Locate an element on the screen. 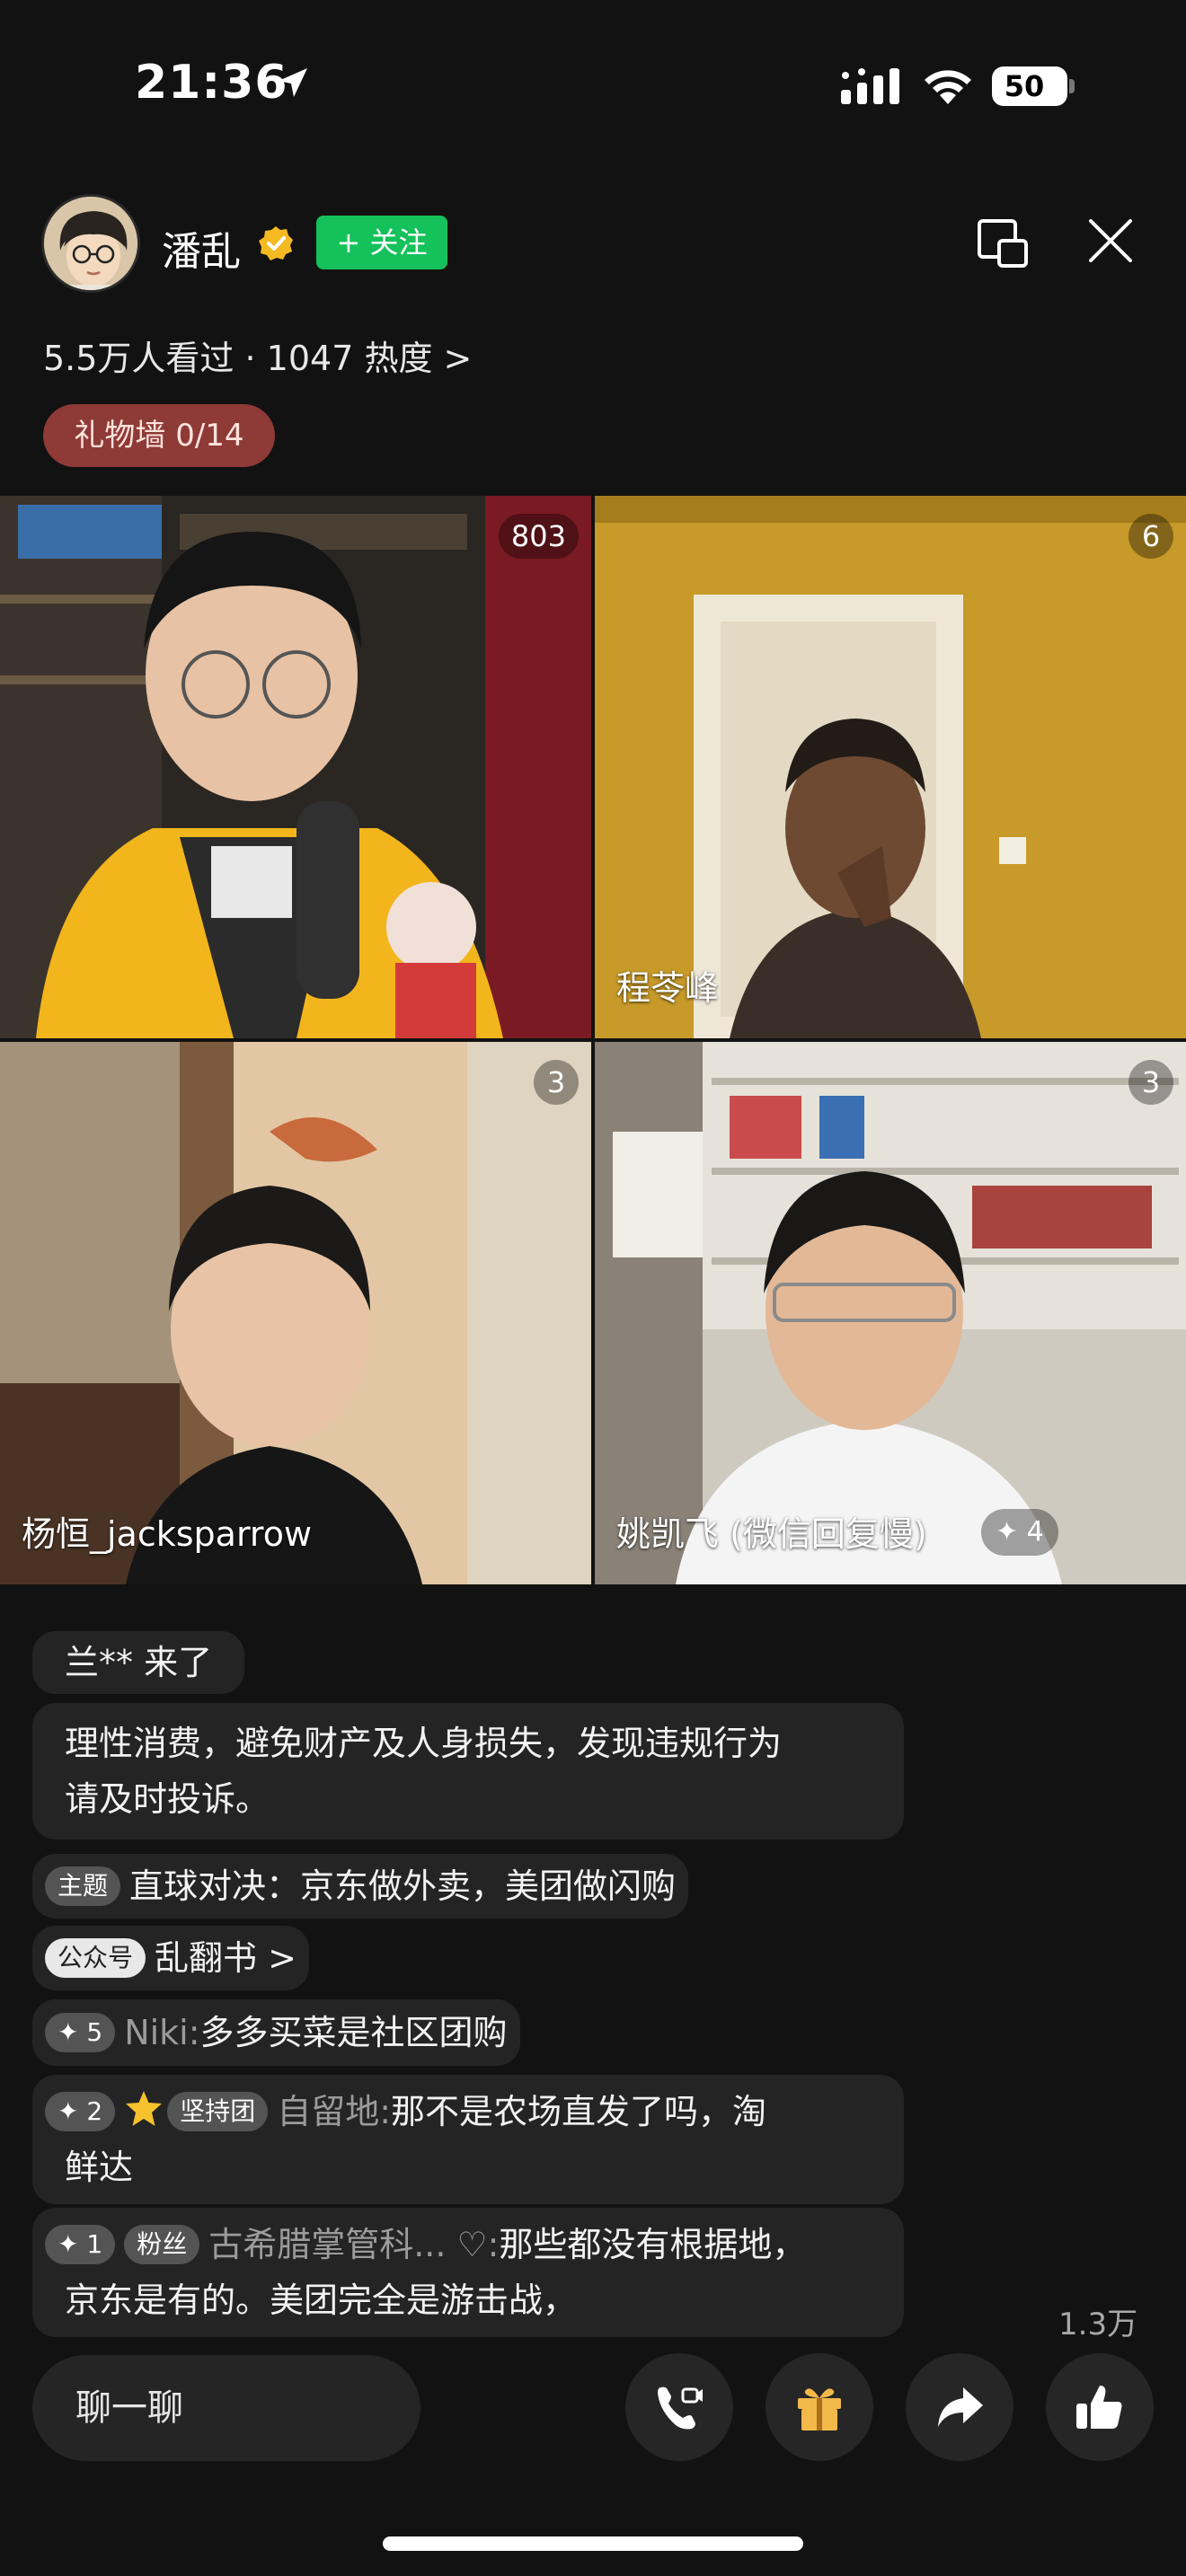  chat-username: 自留地: is located at coordinates (334, 2111).